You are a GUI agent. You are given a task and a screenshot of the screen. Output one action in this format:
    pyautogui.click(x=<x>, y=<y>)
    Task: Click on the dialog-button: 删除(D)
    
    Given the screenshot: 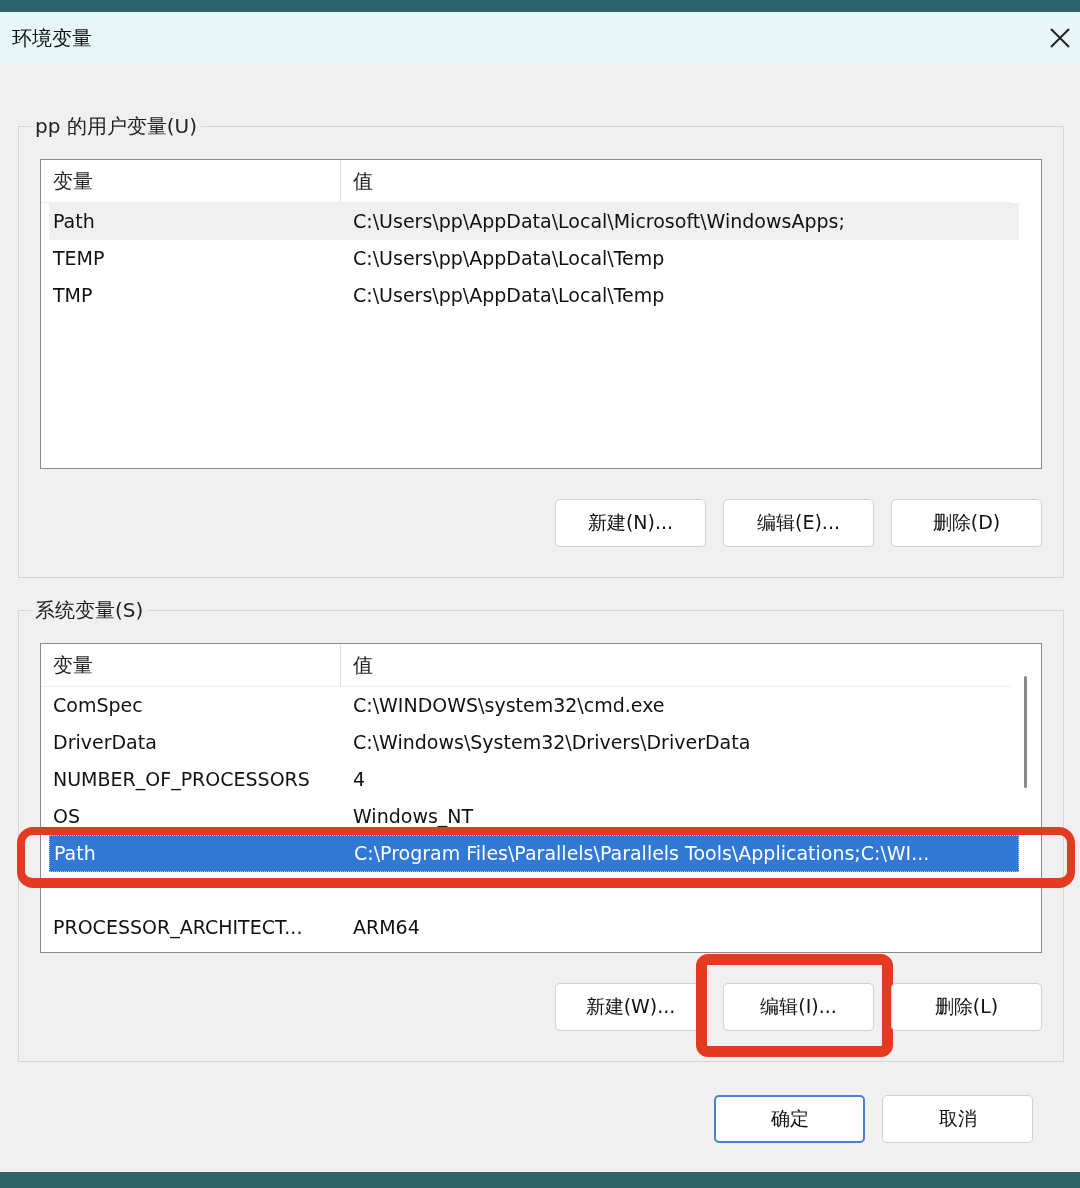 What is the action you would take?
    pyautogui.click(x=966, y=523)
    